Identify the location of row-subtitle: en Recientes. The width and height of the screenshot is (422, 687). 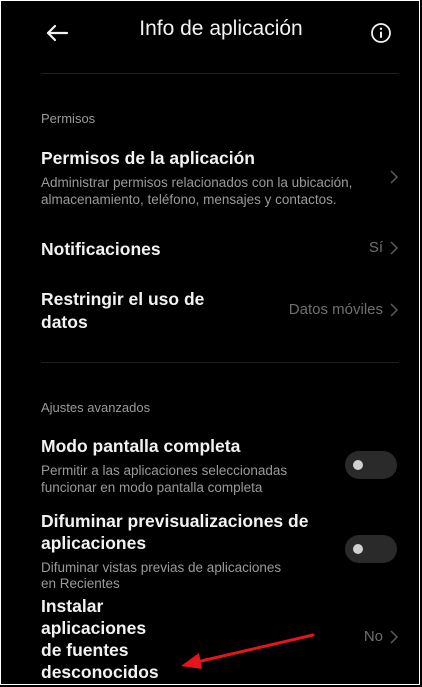
(80, 583).